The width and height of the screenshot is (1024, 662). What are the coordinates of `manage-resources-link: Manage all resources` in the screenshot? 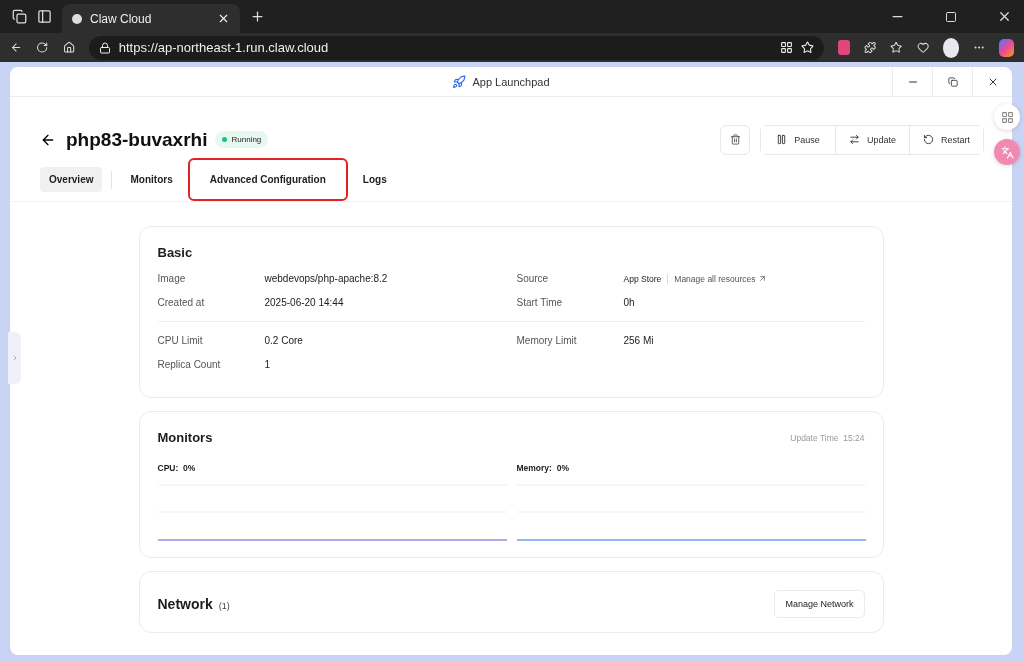 It's located at (717, 278).